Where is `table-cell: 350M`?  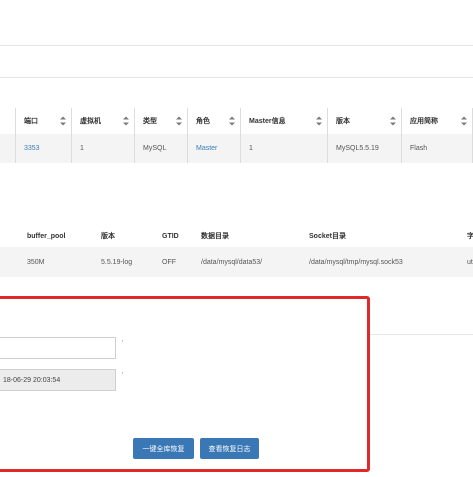 table-cell: 350M is located at coordinates (36, 262).